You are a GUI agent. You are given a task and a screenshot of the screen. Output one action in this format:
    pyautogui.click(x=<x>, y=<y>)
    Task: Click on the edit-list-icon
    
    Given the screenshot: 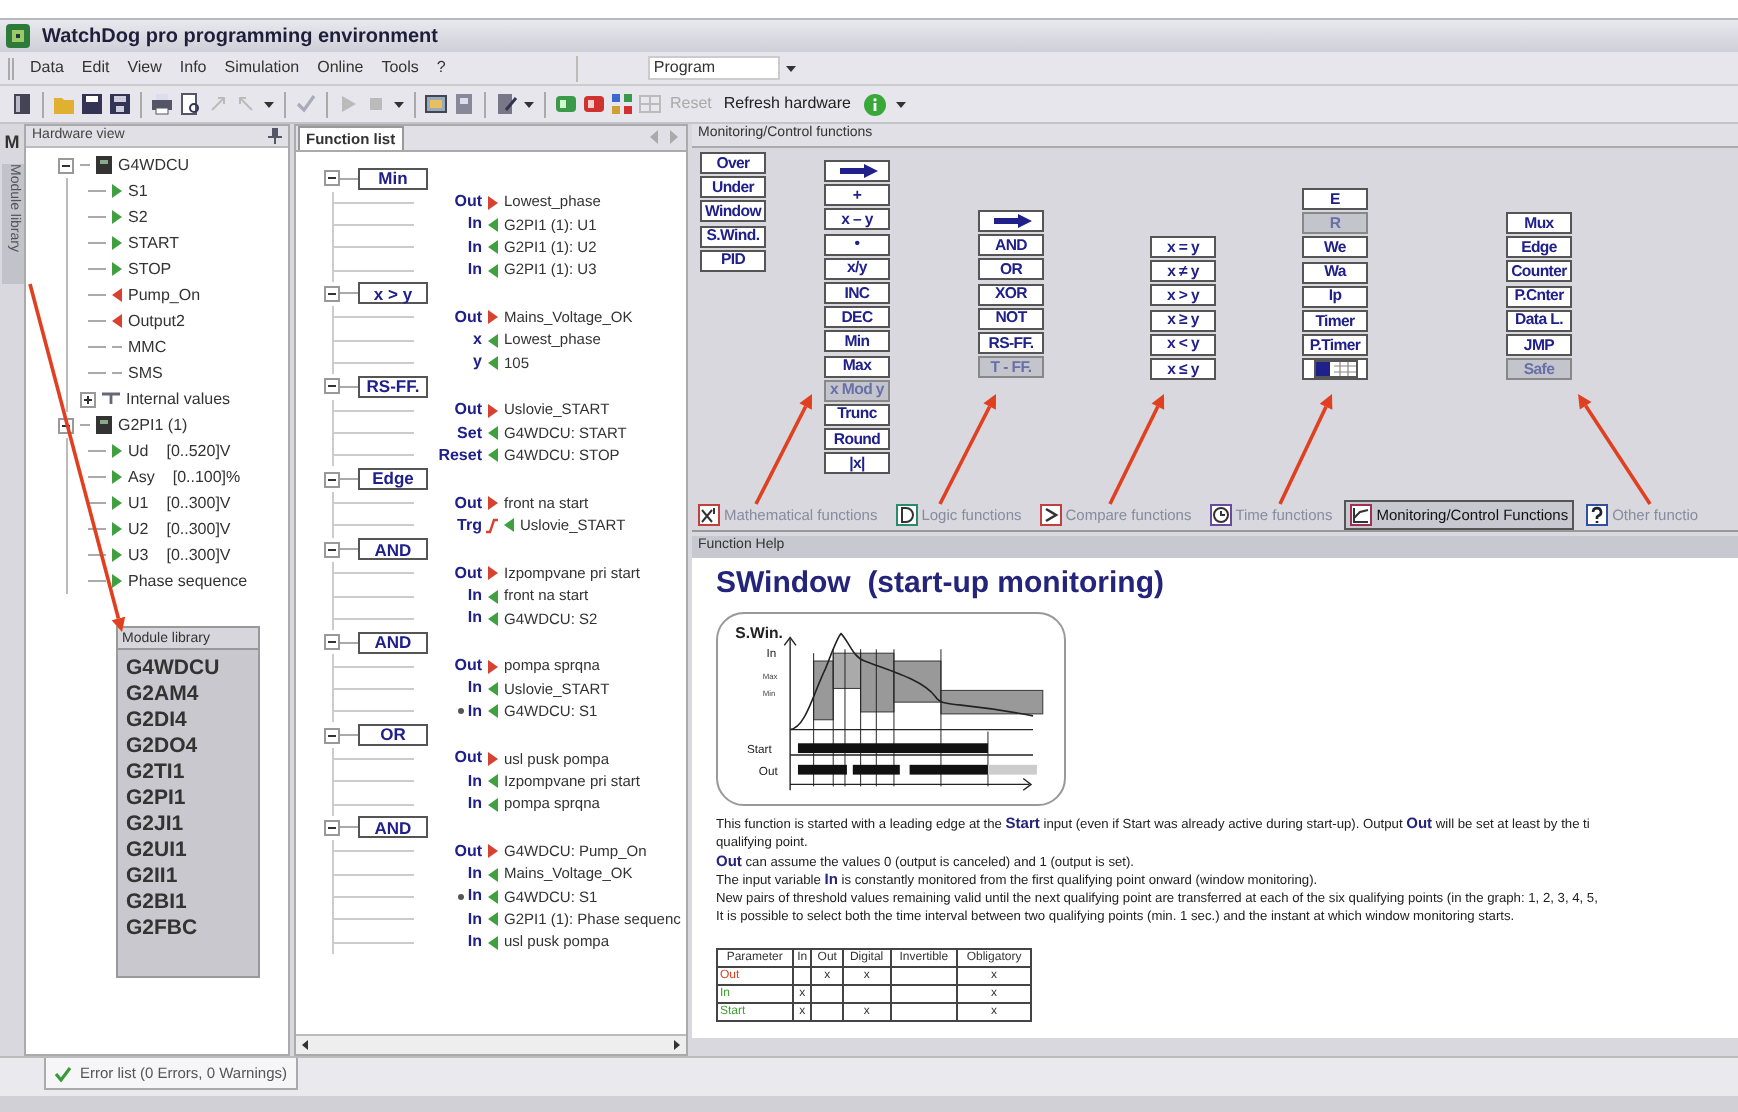 What is the action you would take?
    pyautogui.click(x=506, y=104)
    